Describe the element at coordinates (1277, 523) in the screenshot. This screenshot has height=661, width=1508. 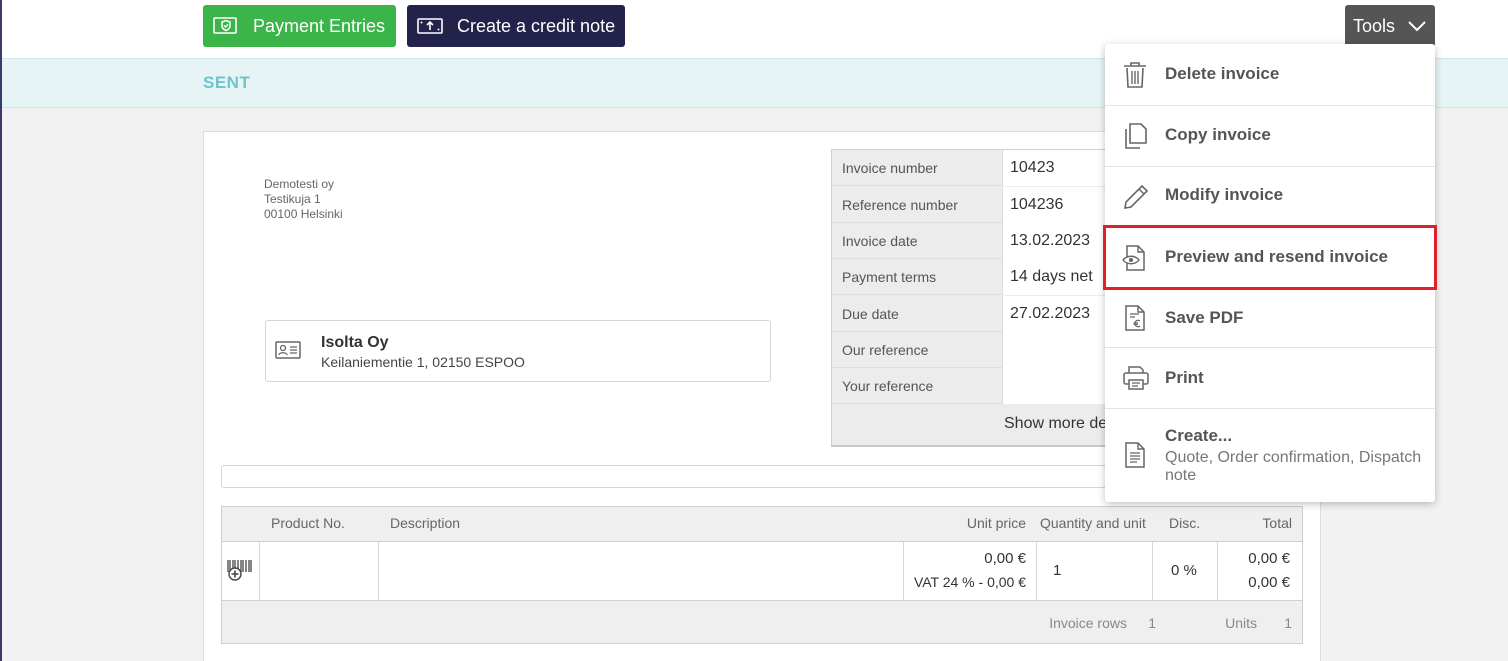
I see `header-total: Total` at that location.